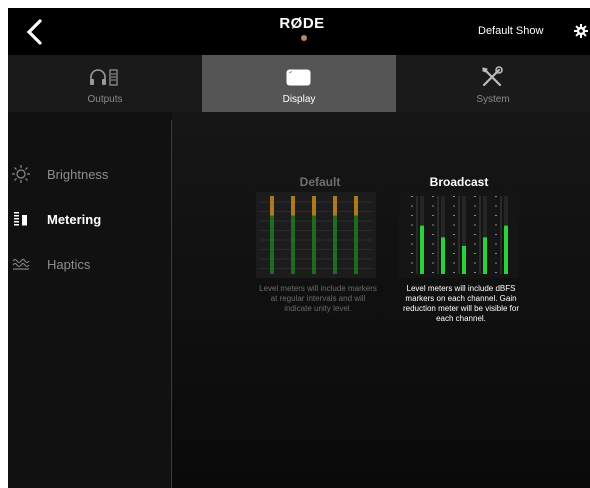 This screenshot has width=590, height=488. I want to click on back-chevron-icon, so click(35, 32).